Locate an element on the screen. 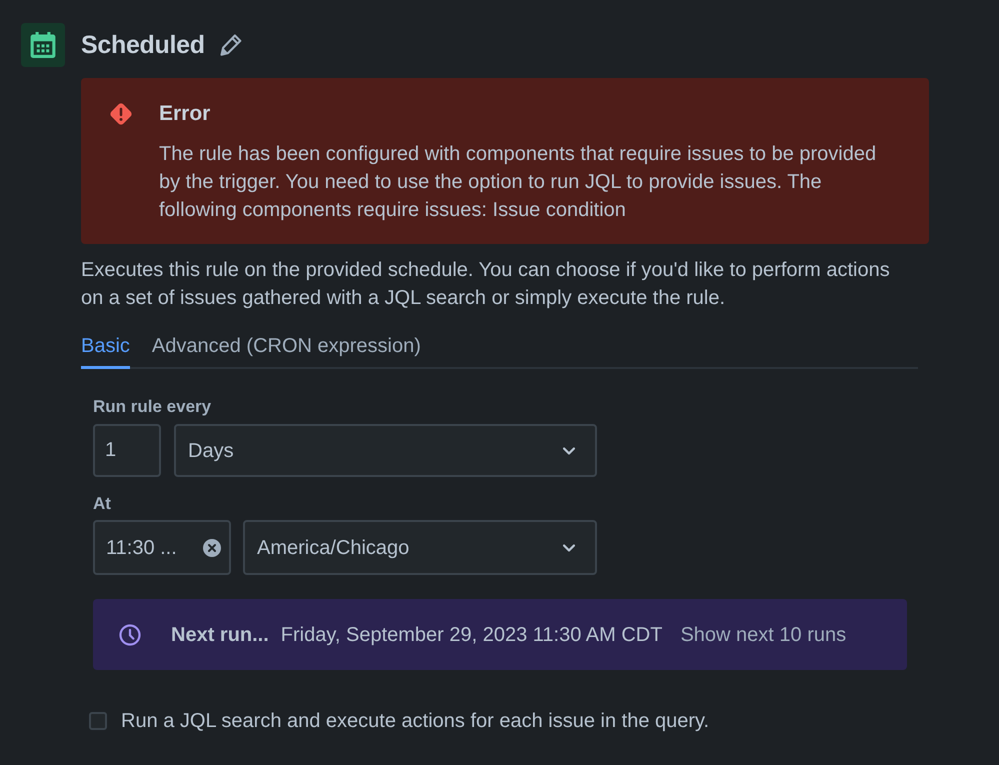 The height and width of the screenshot is (765, 999). next-run-value: Friday, September 29, 2023 11:30 AM CDT is located at coordinates (471, 635).